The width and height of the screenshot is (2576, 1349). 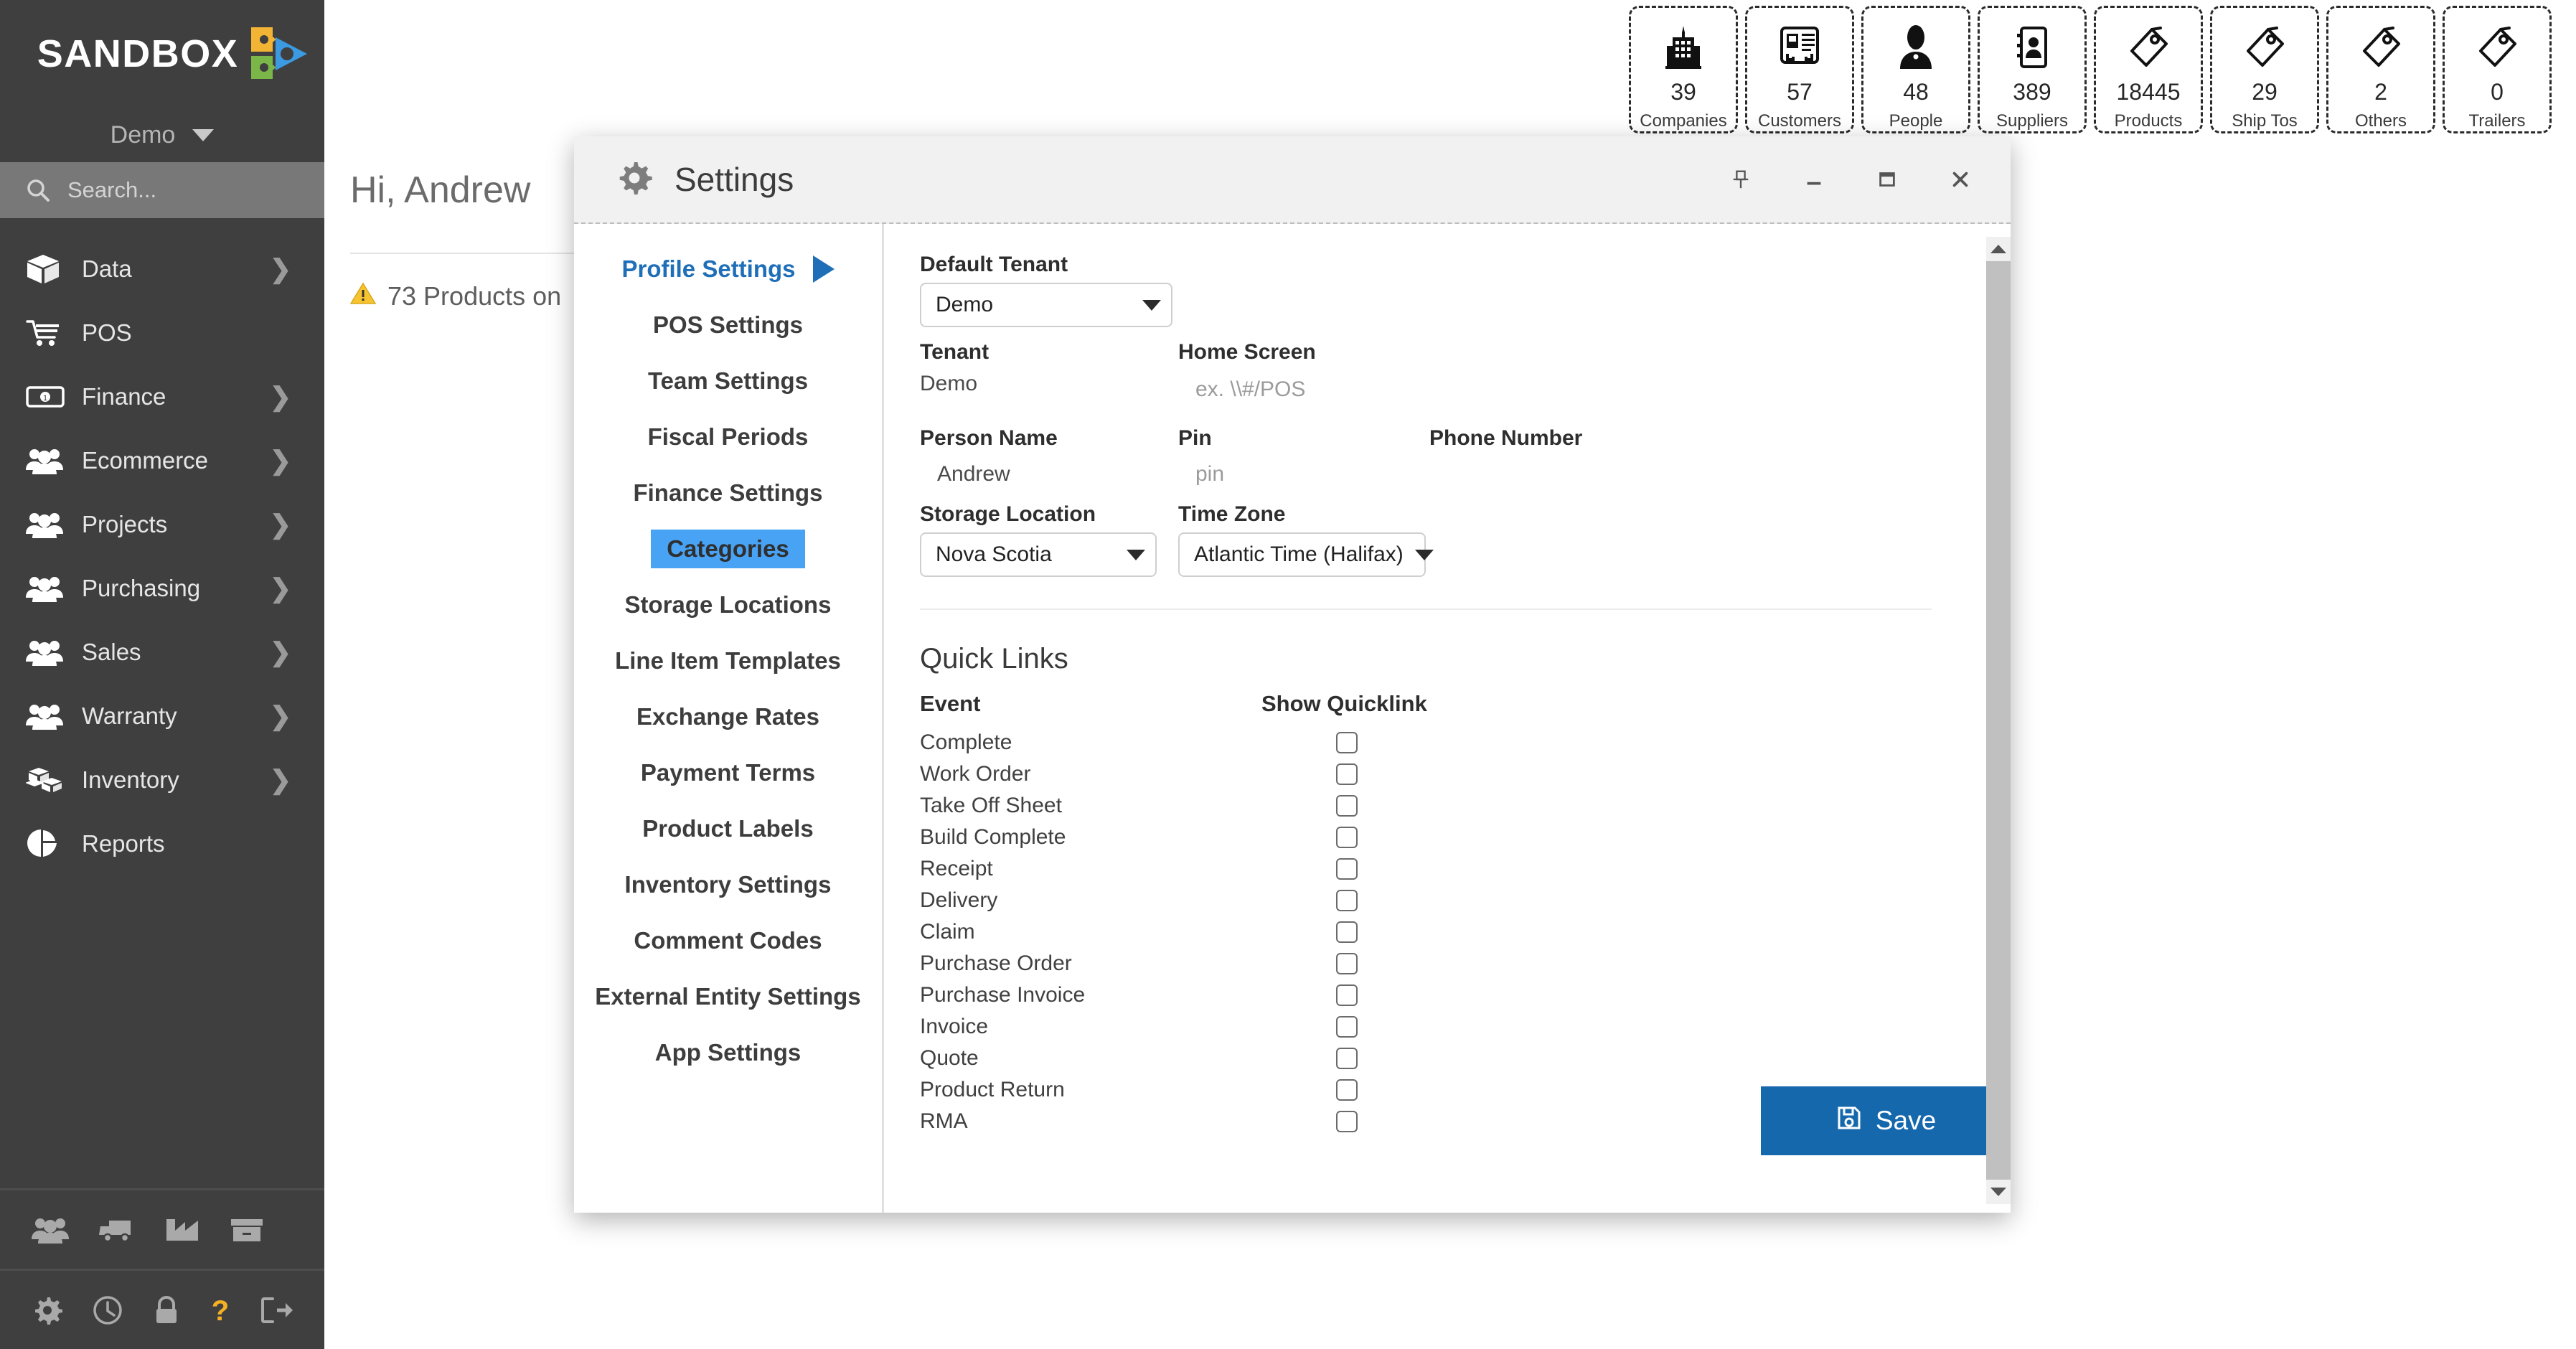 What do you see at coordinates (162, 652) in the screenshot?
I see `sidebar-item-sales: Sales ❯` at bounding box center [162, 652].